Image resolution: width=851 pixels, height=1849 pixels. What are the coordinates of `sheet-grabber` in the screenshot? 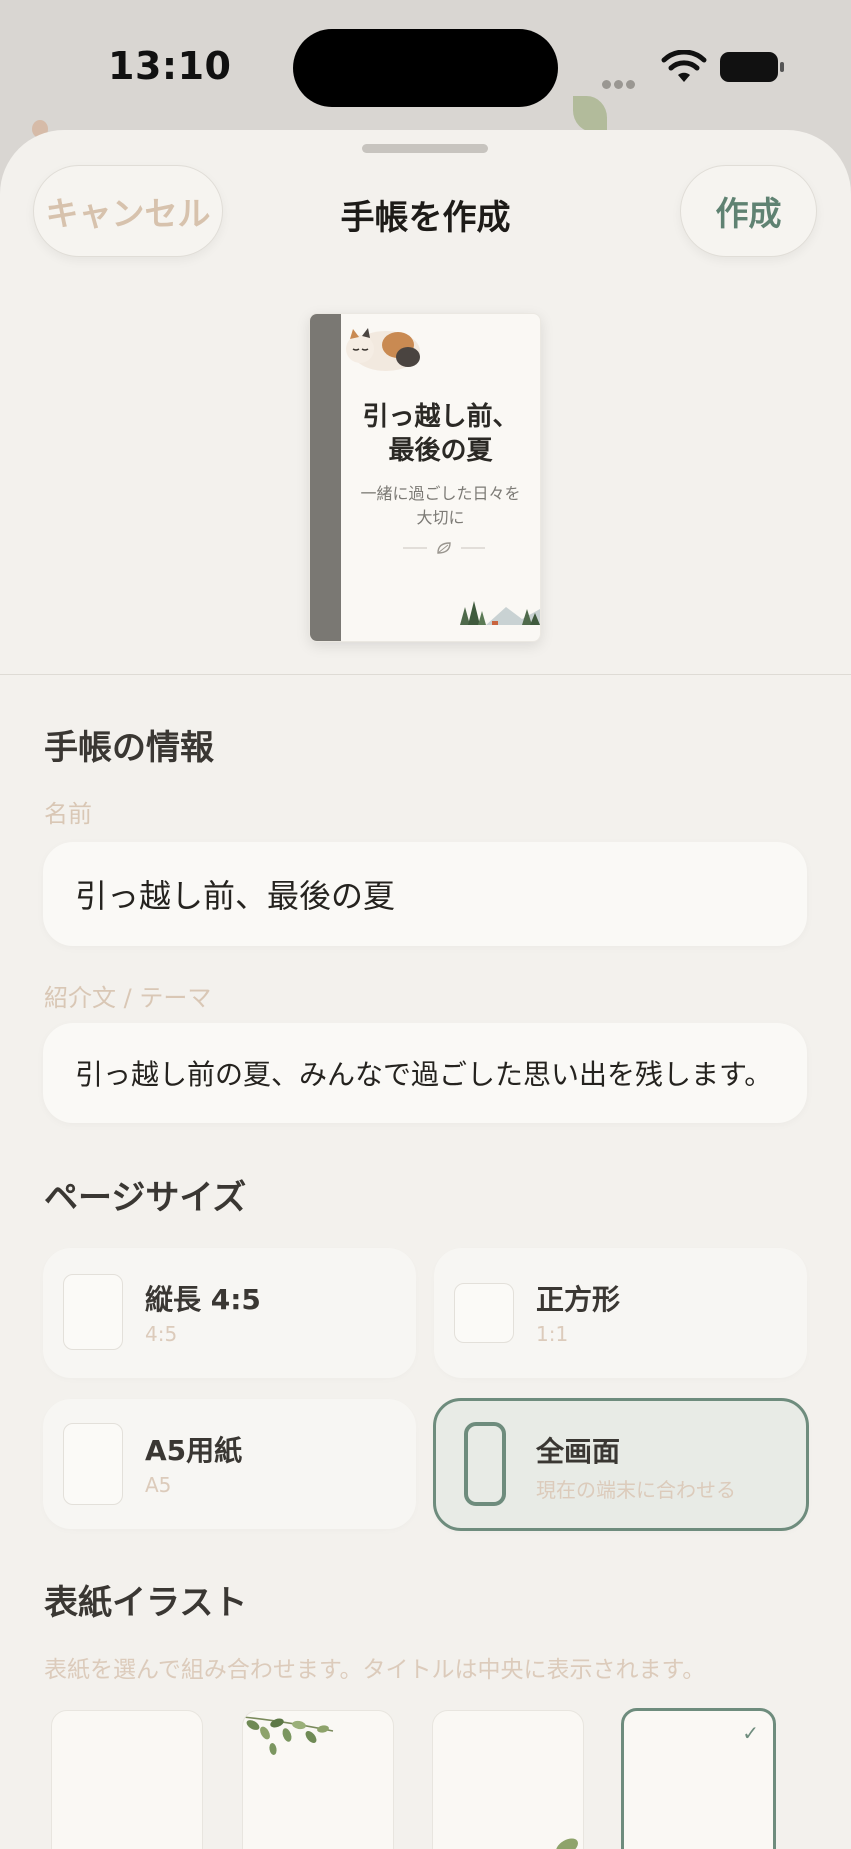 It's located at (425, 148).